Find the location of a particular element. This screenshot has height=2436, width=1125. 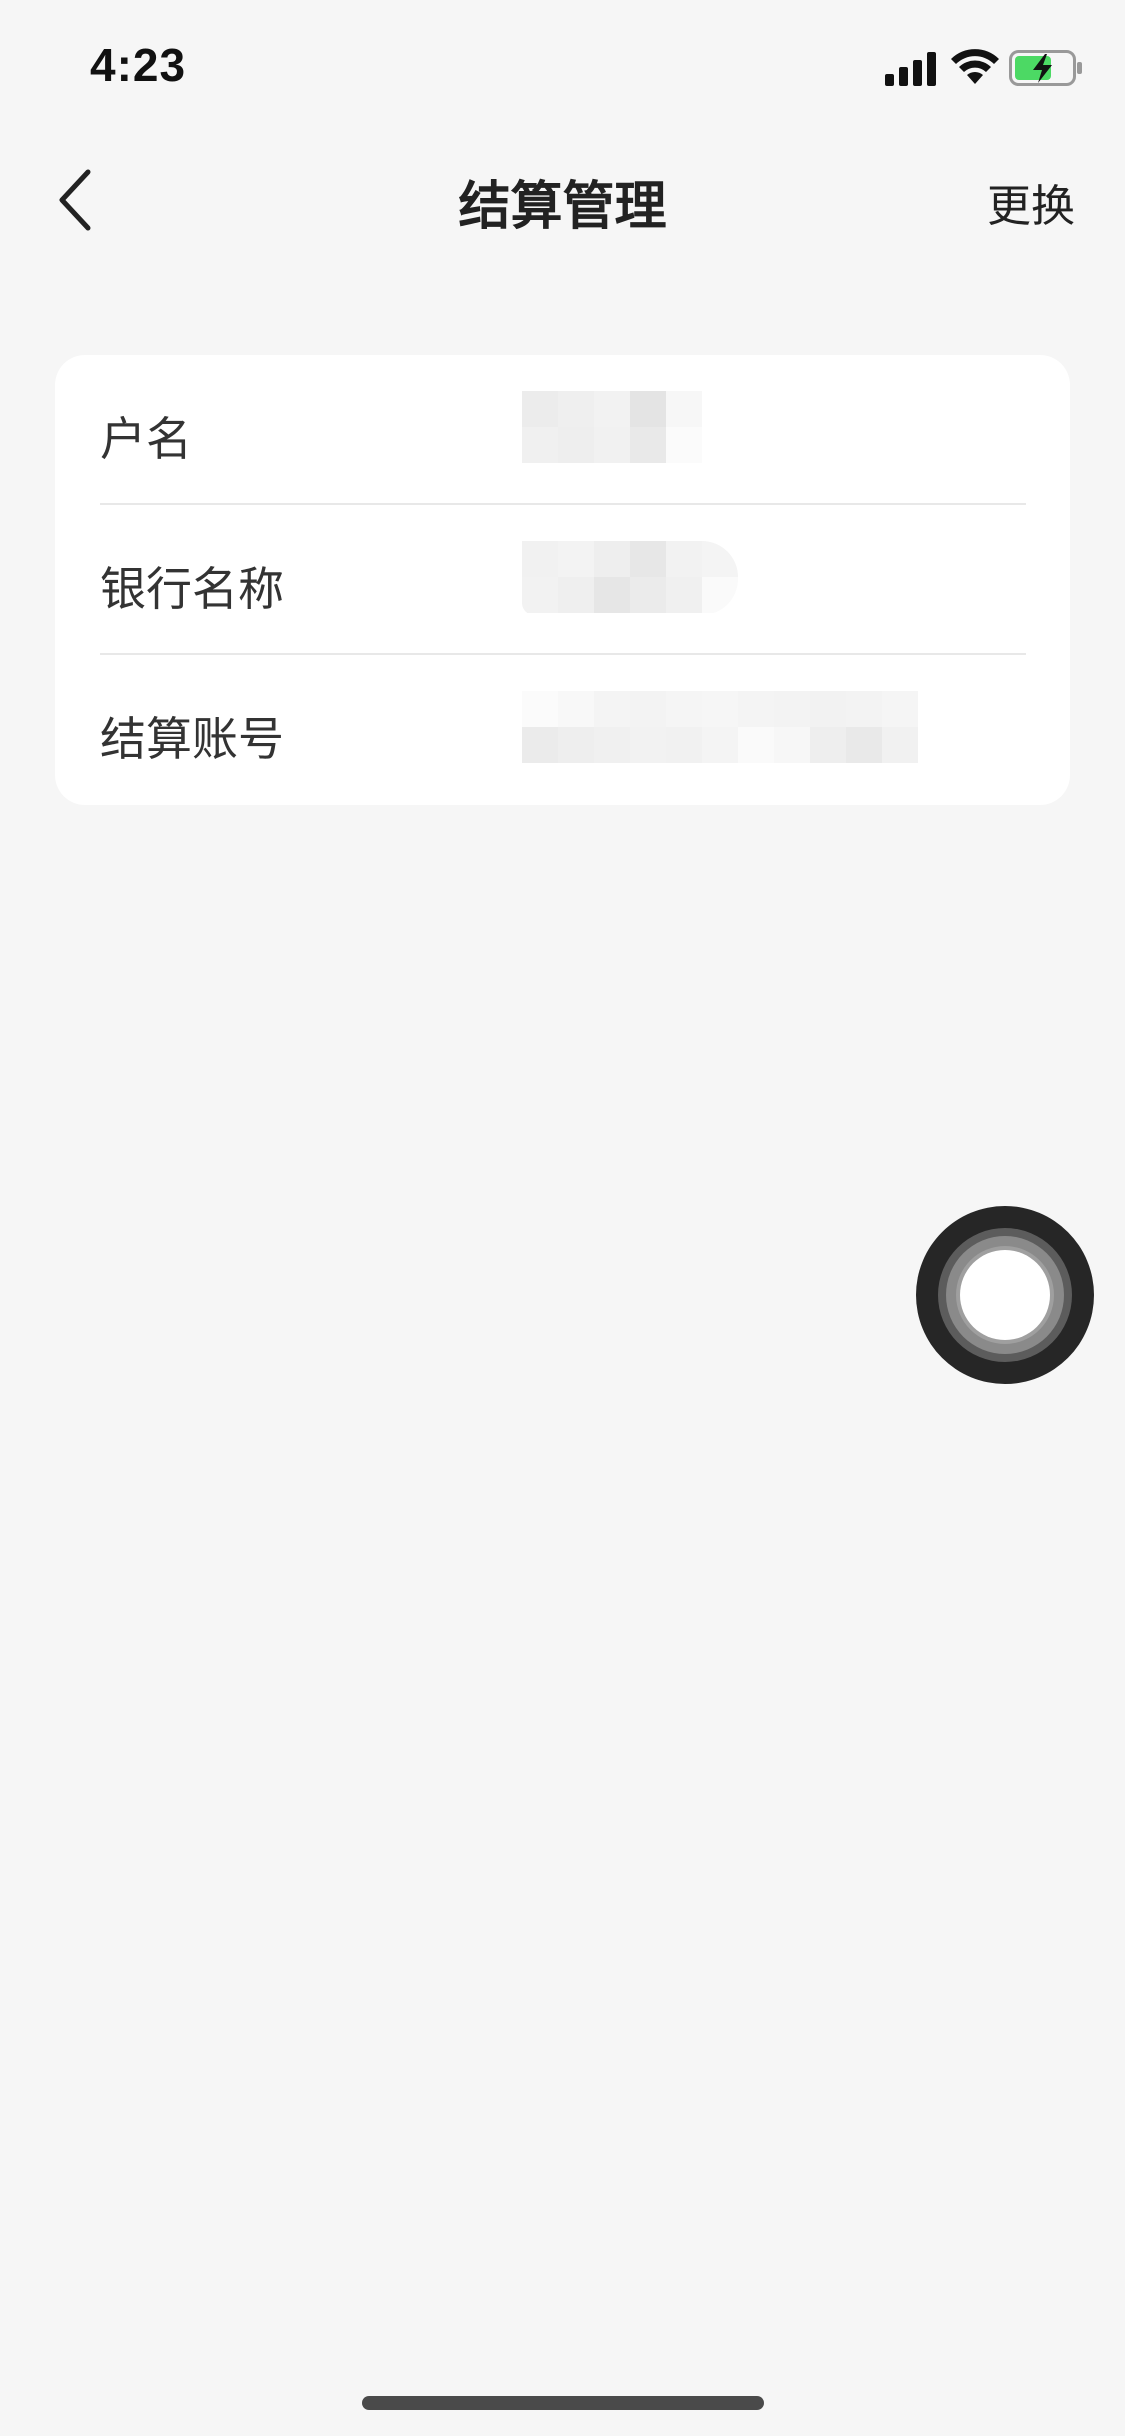

assistive-touch-button is located at coordinates (1005, 1295).